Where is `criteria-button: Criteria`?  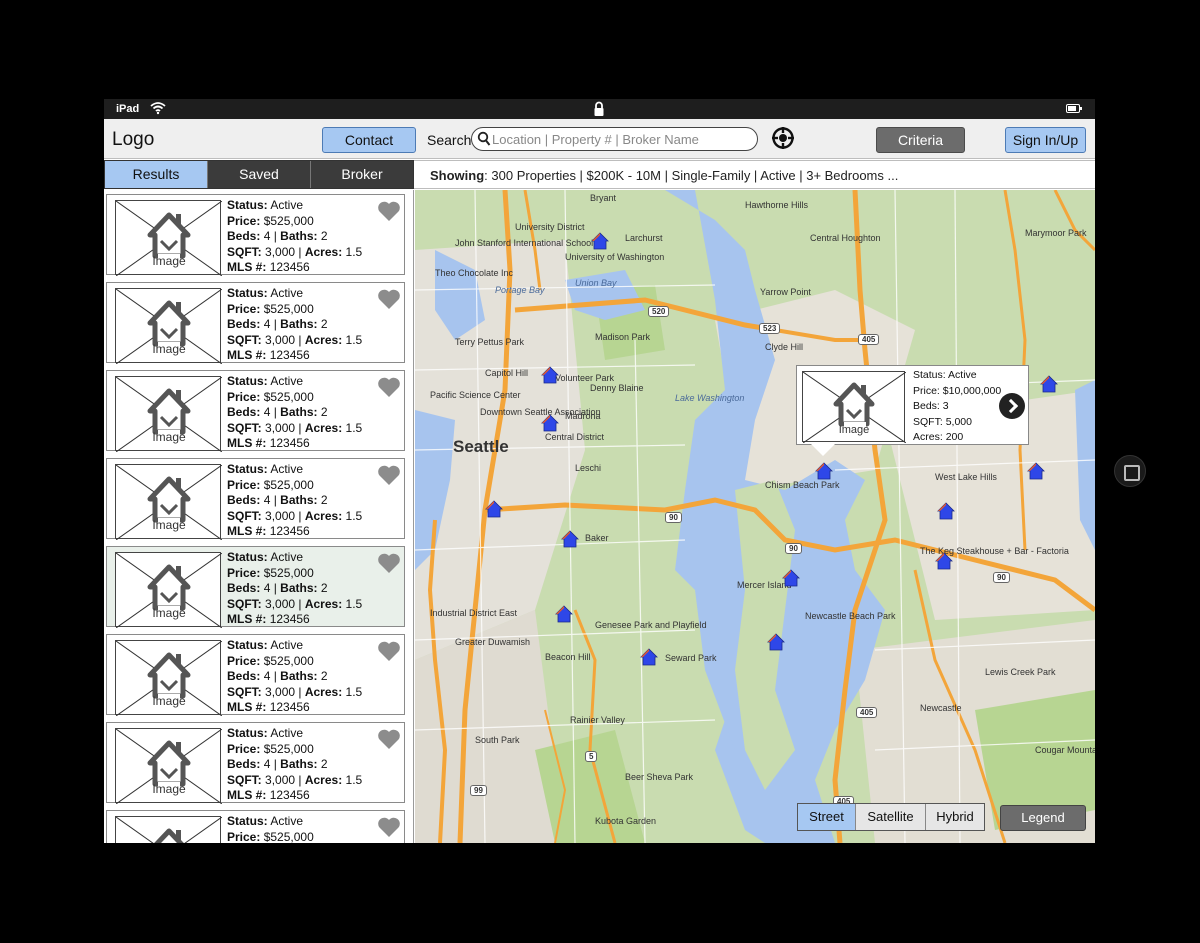 criteria-button: Criteria is located at coordinates (920, 140).